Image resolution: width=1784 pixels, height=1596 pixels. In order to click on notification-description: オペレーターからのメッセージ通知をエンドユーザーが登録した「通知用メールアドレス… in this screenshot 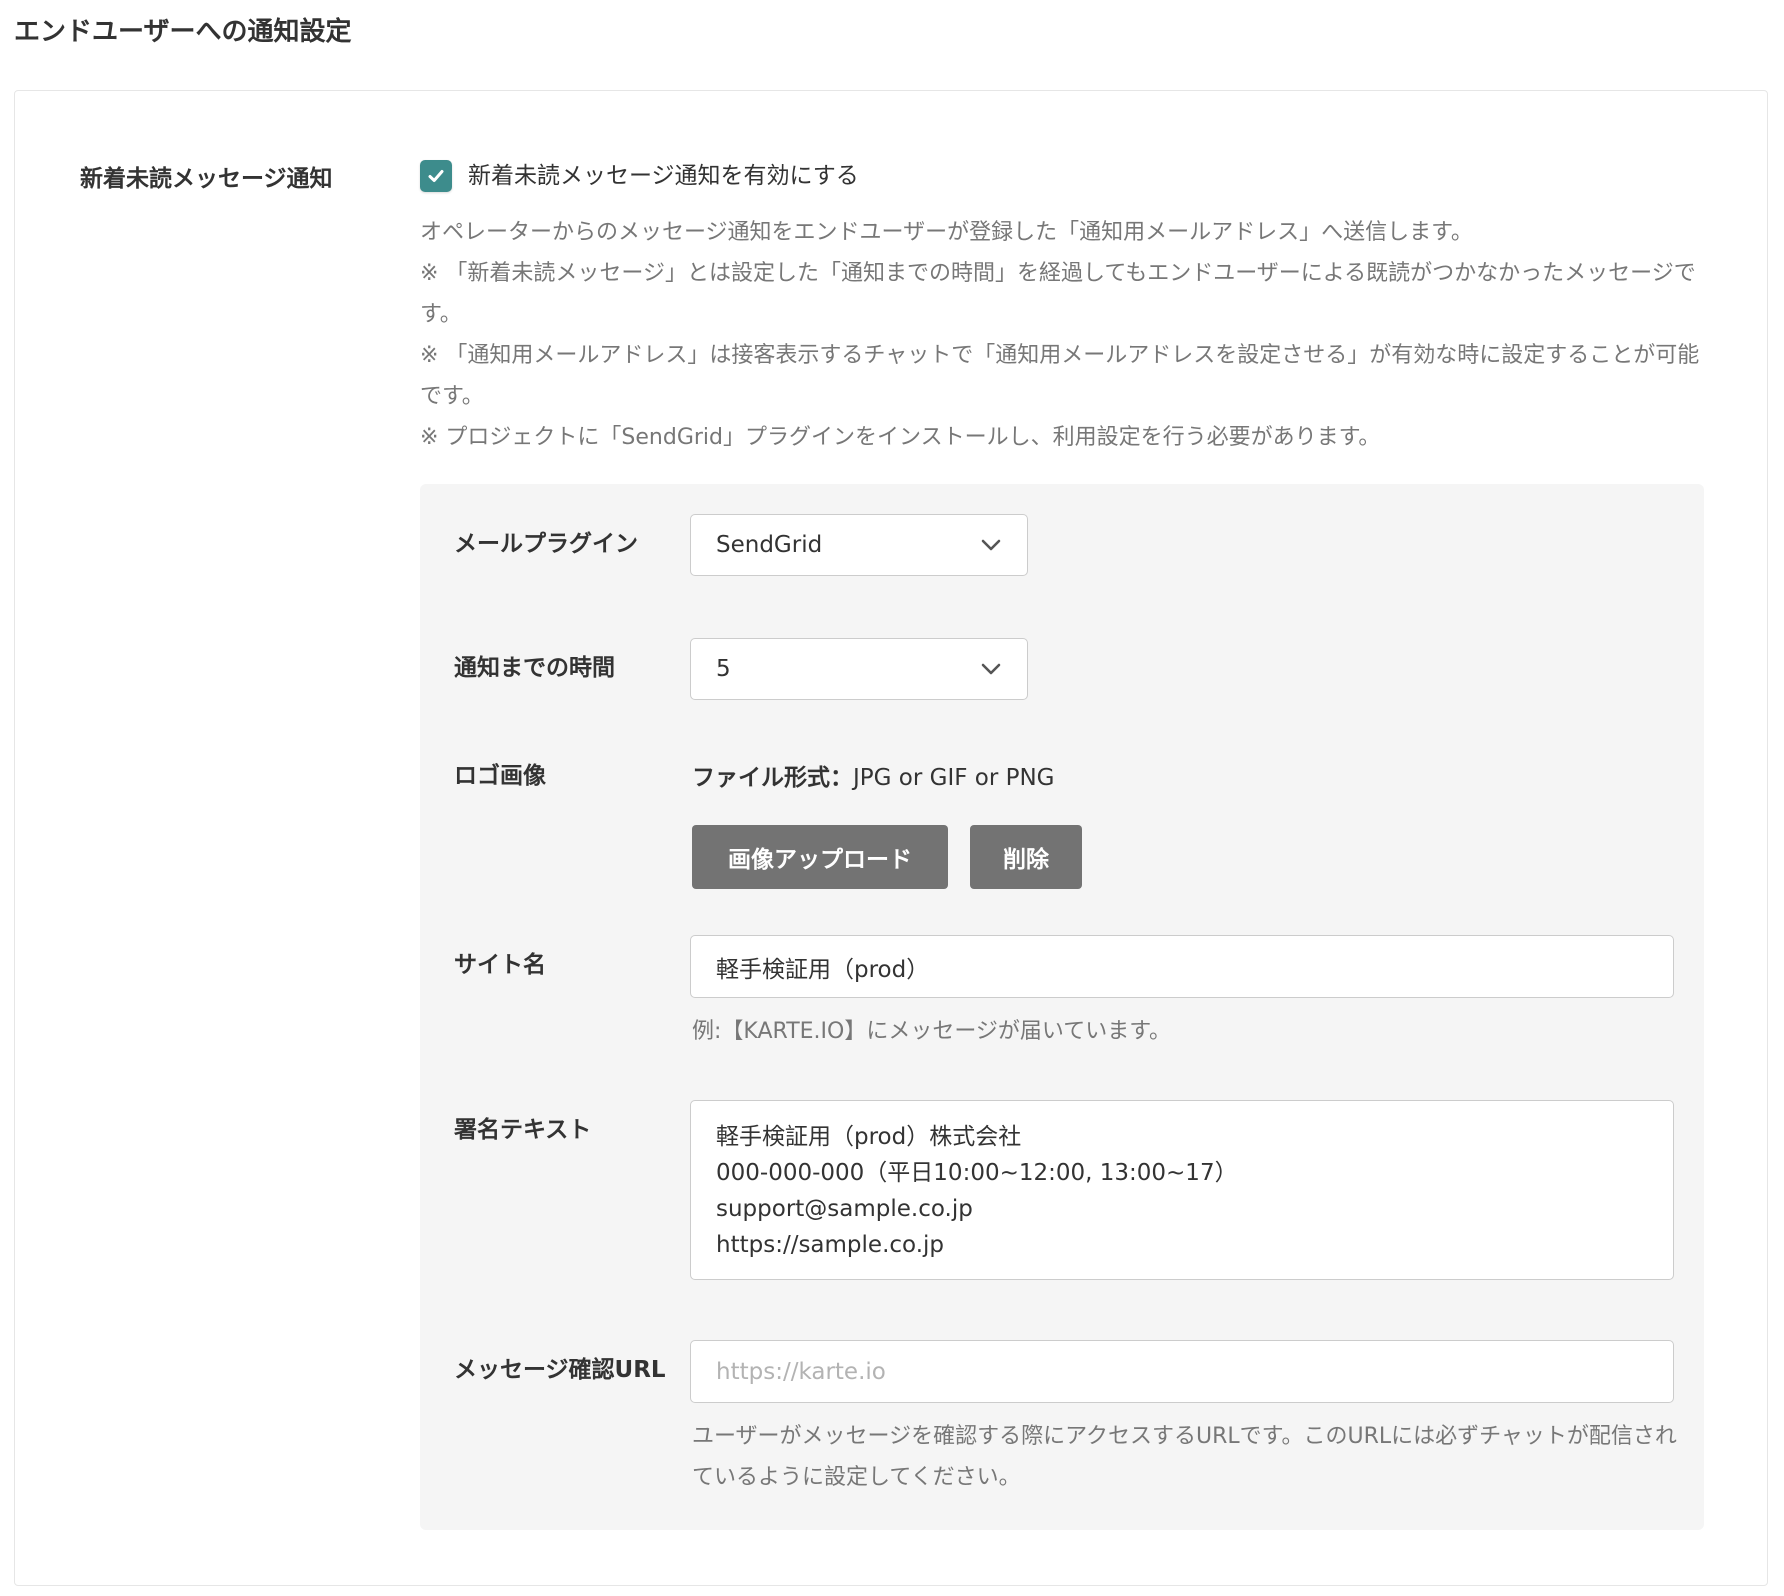, I will do `click(1070, 335)`.